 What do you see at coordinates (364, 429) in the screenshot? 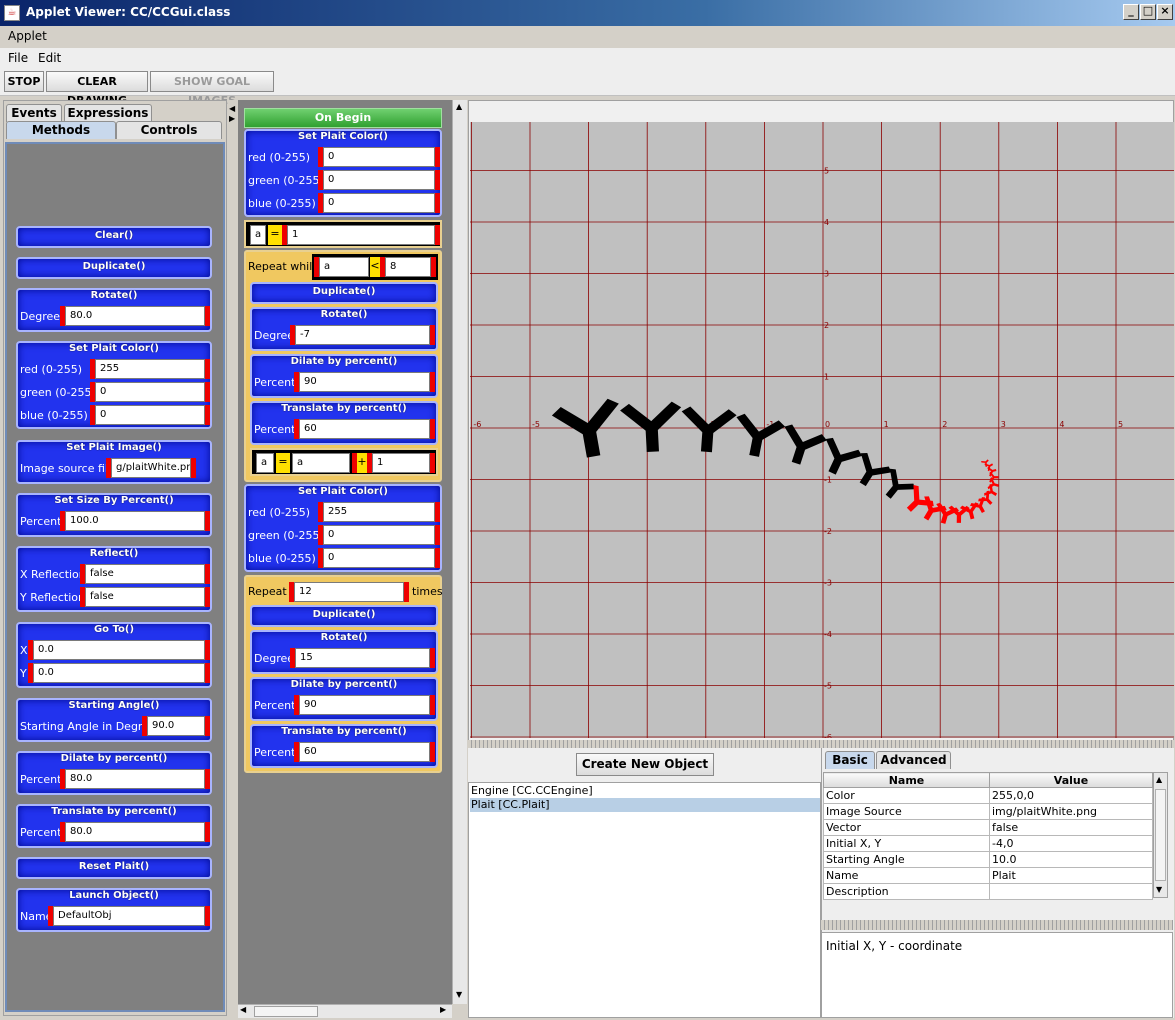
I see `percent-input: 60` at bounding box center [364, 429].